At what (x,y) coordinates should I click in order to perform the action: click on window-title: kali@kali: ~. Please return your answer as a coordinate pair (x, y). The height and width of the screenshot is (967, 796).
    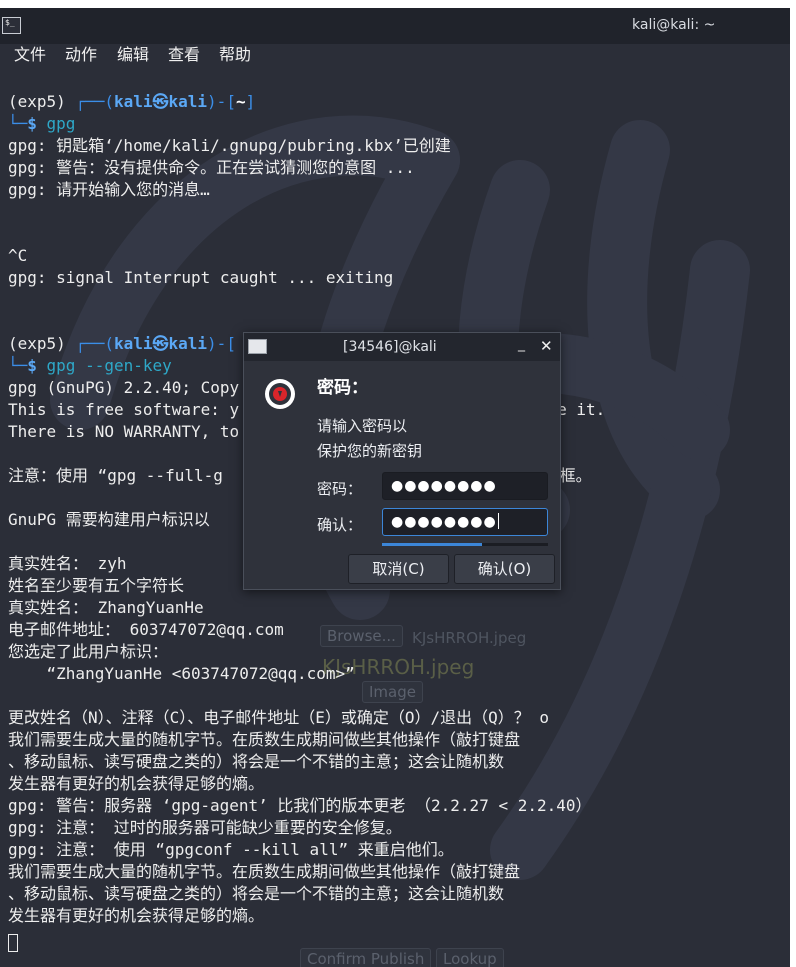
    Looking at the image, I should click on (674, 25).